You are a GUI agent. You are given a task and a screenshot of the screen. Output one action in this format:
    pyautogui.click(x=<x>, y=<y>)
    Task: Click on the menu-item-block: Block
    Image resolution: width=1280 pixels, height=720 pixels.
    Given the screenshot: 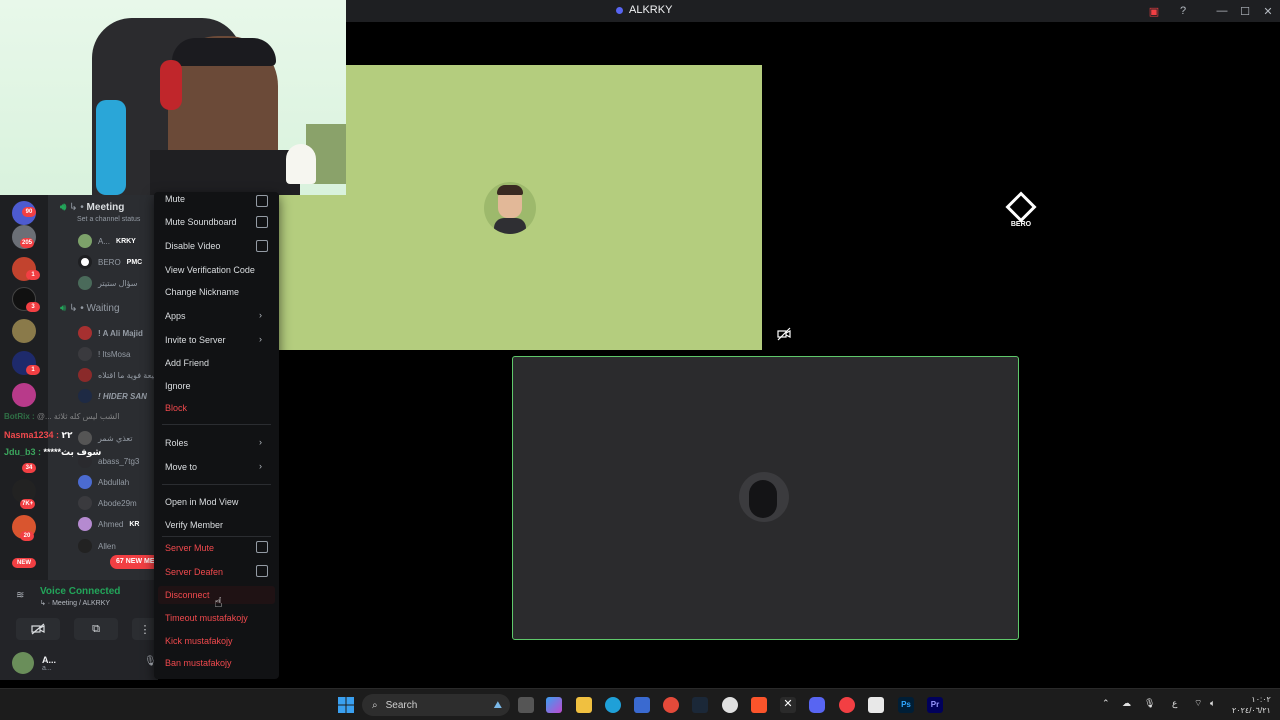 What is the action you would take?
    pyautogui.click(x=176, y=408)
    